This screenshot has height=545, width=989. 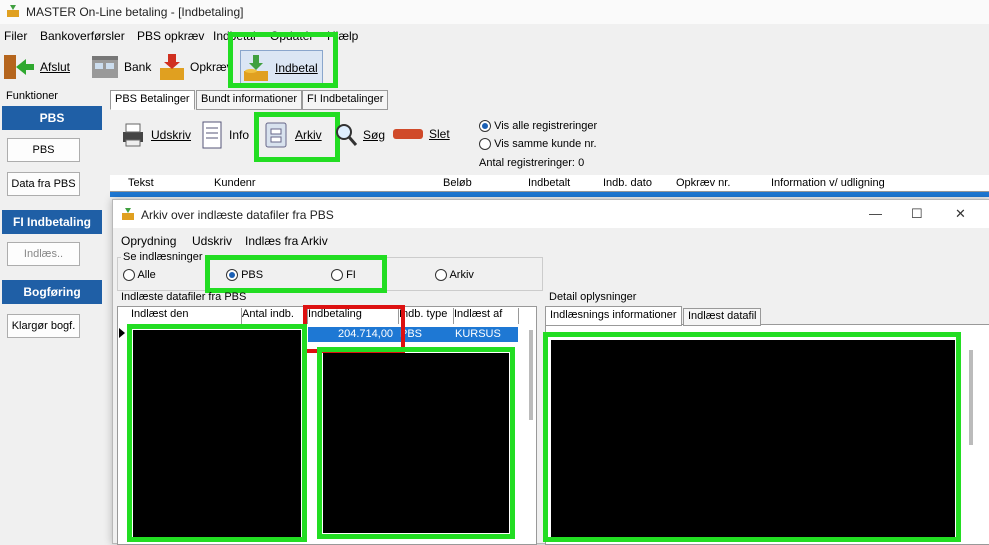 What do you see at coordinates (195, 67) in the screenshot?
I see `opkraev-button: Opkræv` at bounding box center [195, 67].